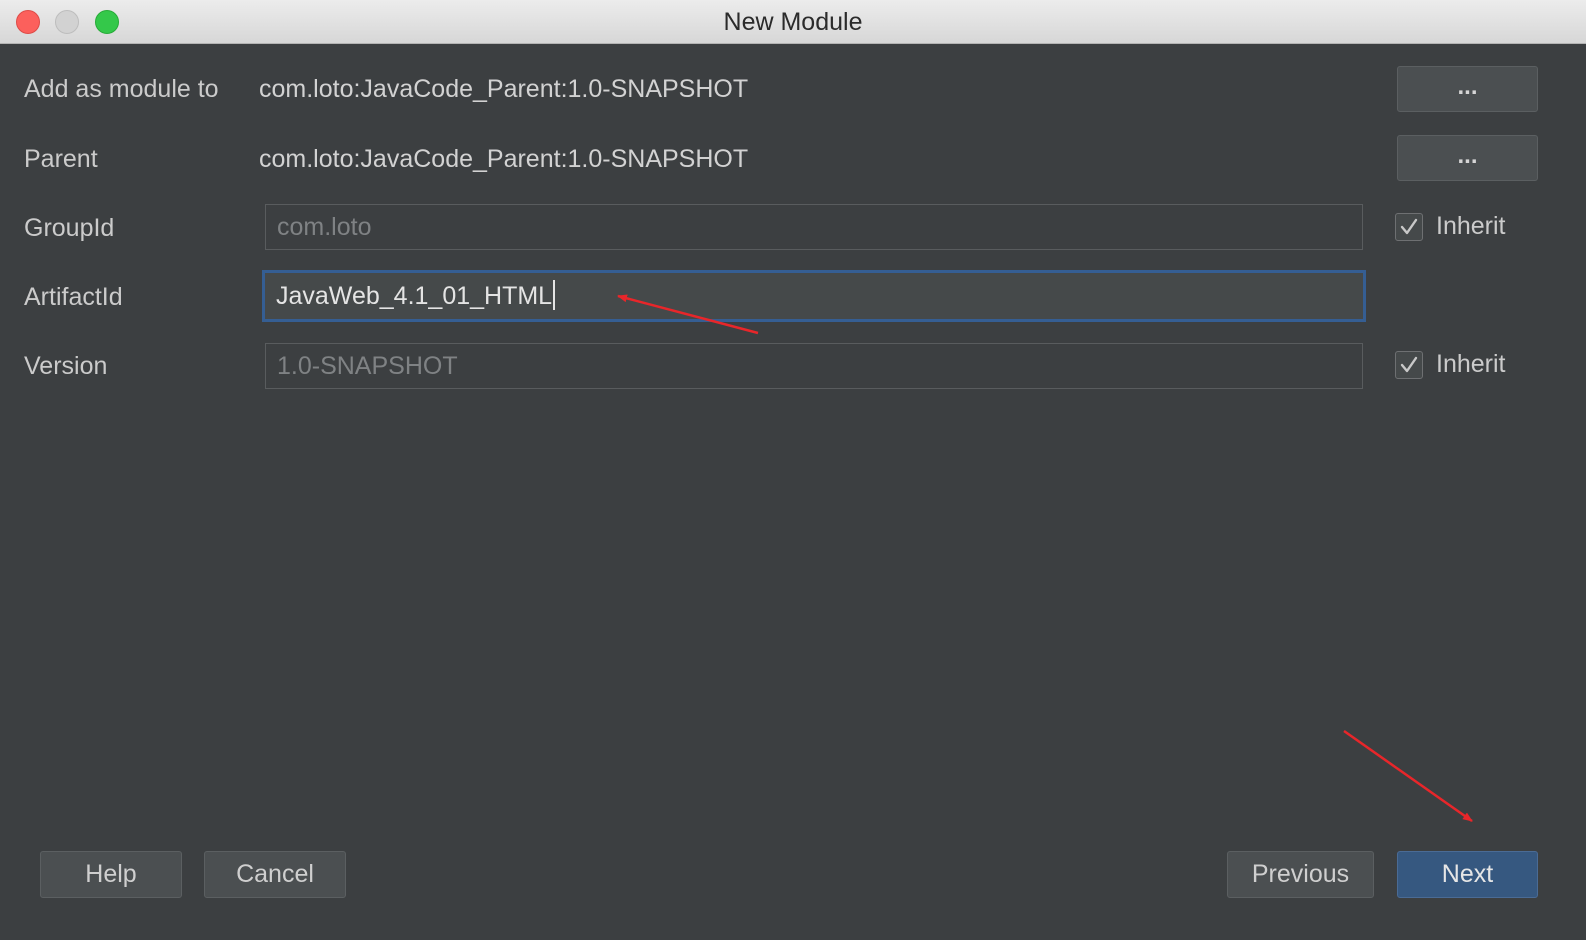 Image resolution: width=1586 pixels, height=940 pixels. What do you see at coordinates (73, 297) in the screenshot?
I see `artifact-id-label: ArtifactId` at bounding box center [73, 297].